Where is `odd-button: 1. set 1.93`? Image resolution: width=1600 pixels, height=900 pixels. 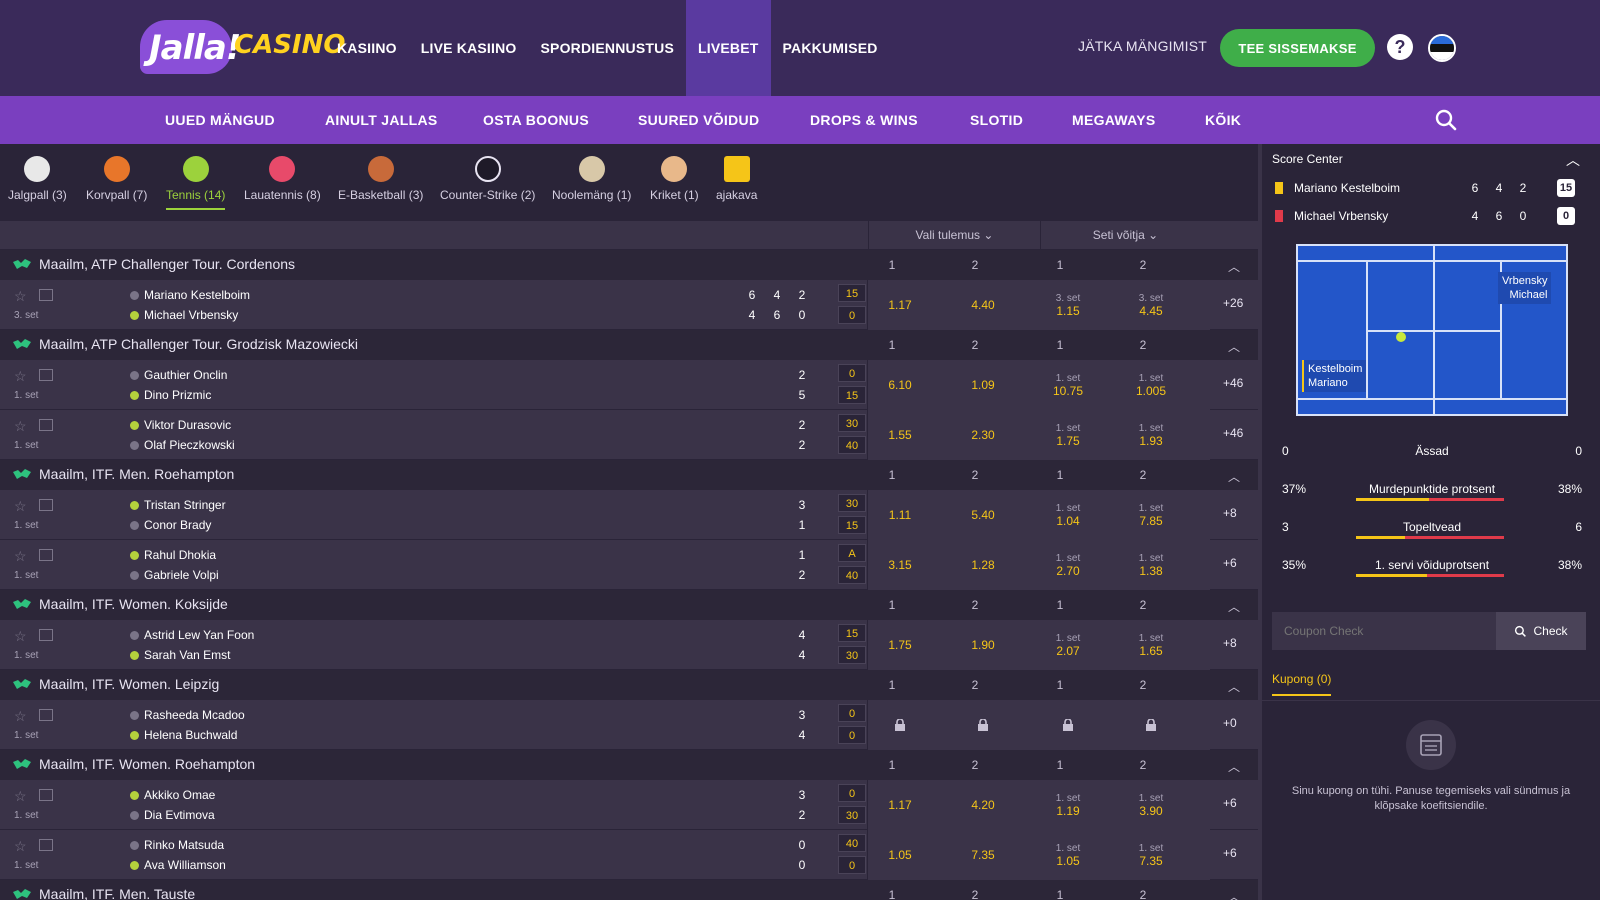 odd-button: 1. set 1.93 is located at coordinates (1151, 435).